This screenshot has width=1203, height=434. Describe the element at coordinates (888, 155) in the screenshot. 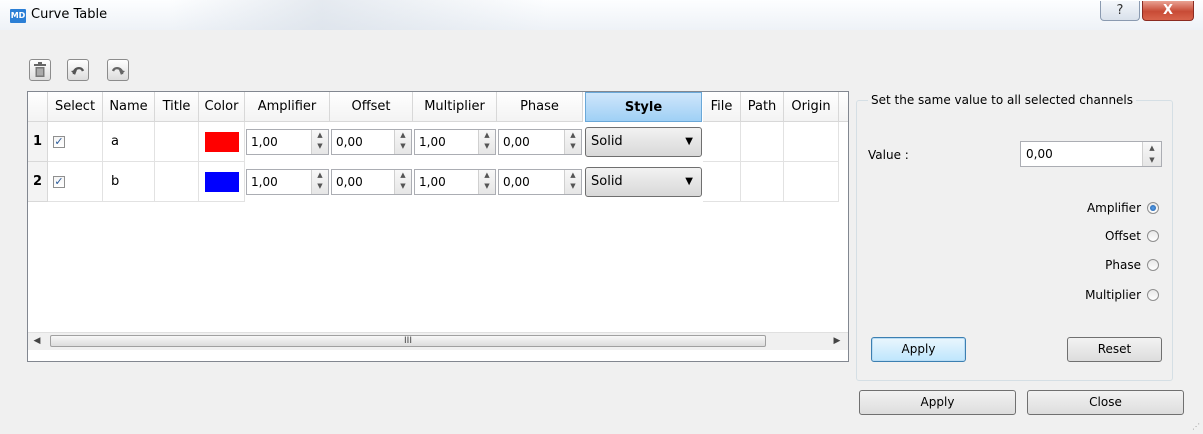

I see `value-label: Value :` at that location.